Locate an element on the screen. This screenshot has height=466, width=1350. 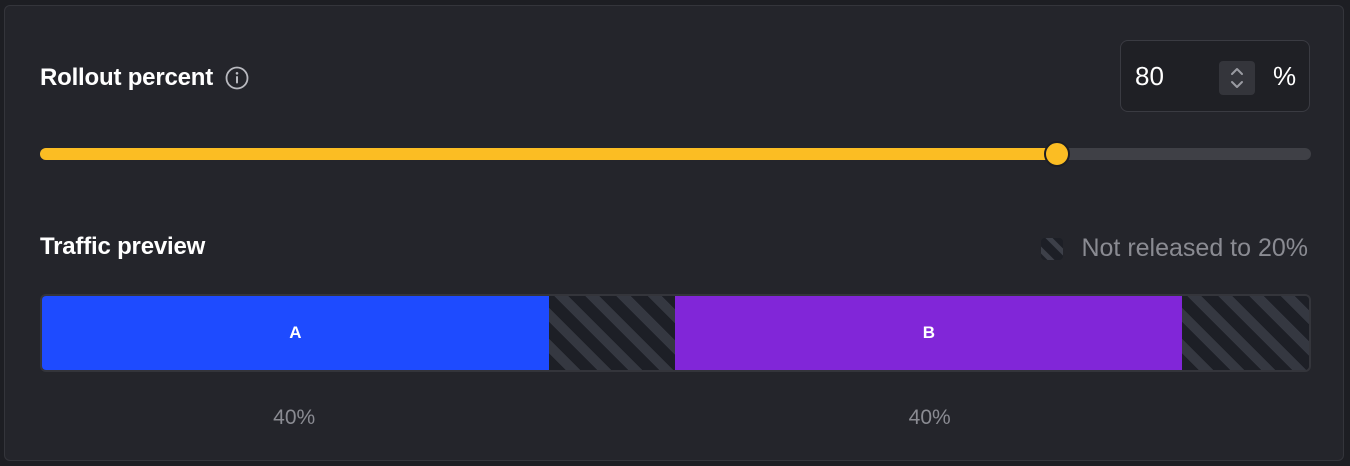
rollout-header: Rollout percent is located at coordinates (144, 78).